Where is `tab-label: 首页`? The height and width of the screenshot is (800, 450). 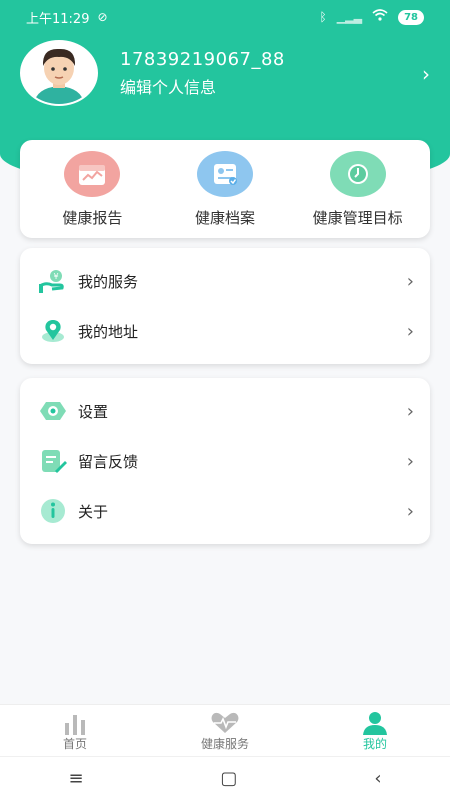 tab-label: 首页 is located at coordinates (74, 744).